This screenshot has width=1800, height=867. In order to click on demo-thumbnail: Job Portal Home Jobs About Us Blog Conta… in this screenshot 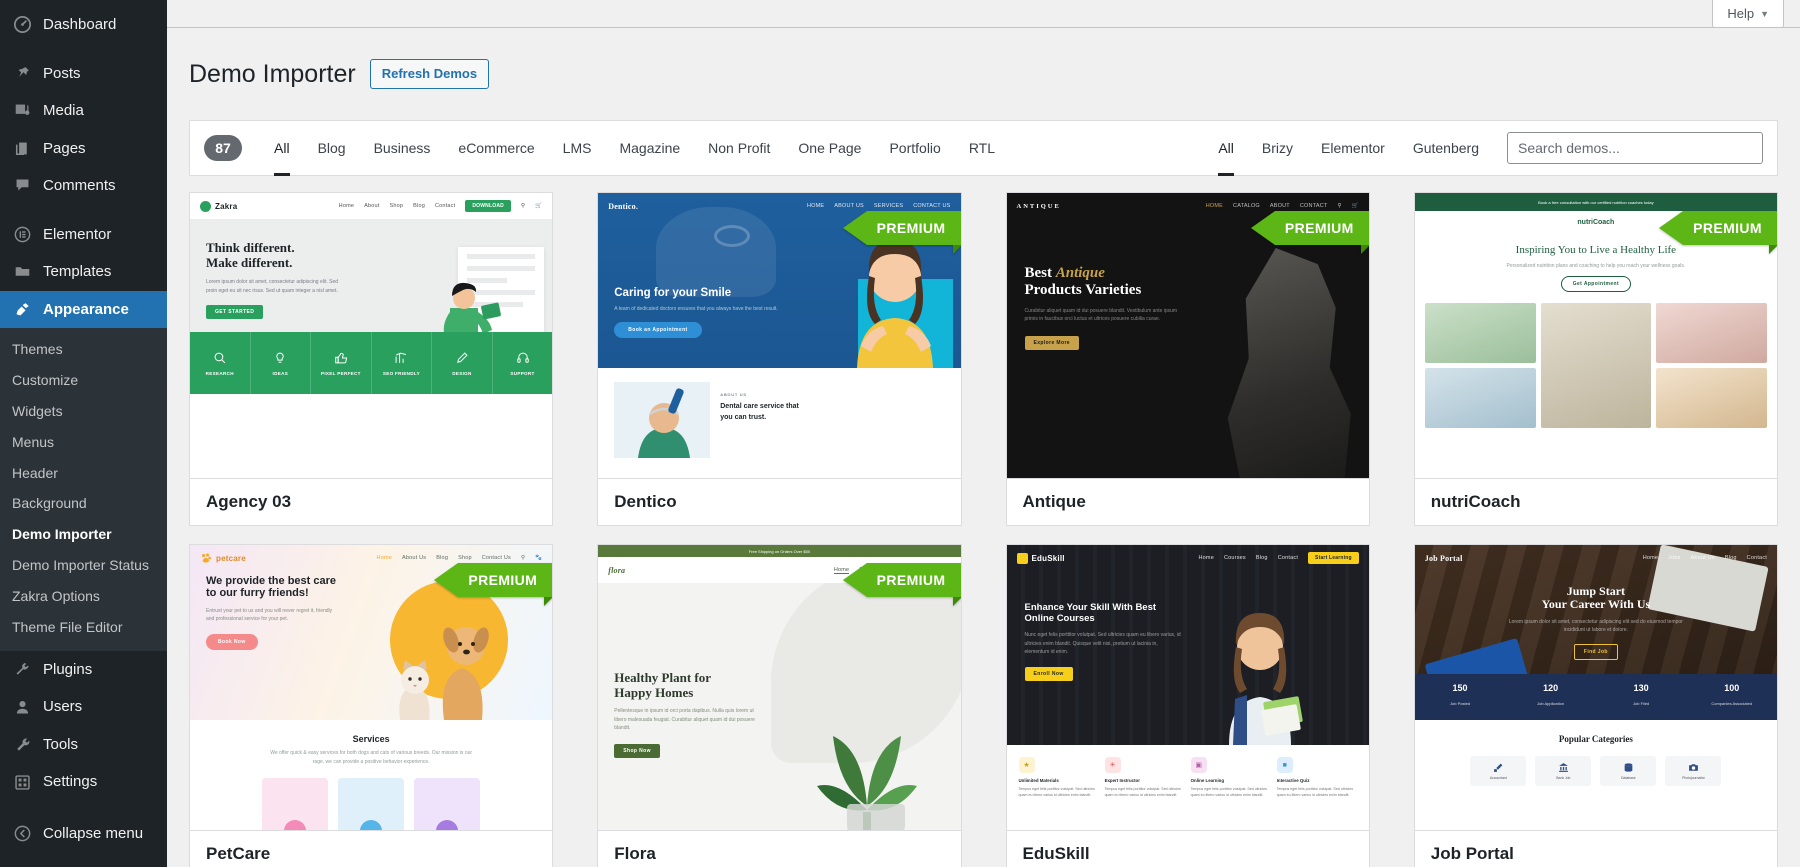, I will do `click(1595, 687)`.